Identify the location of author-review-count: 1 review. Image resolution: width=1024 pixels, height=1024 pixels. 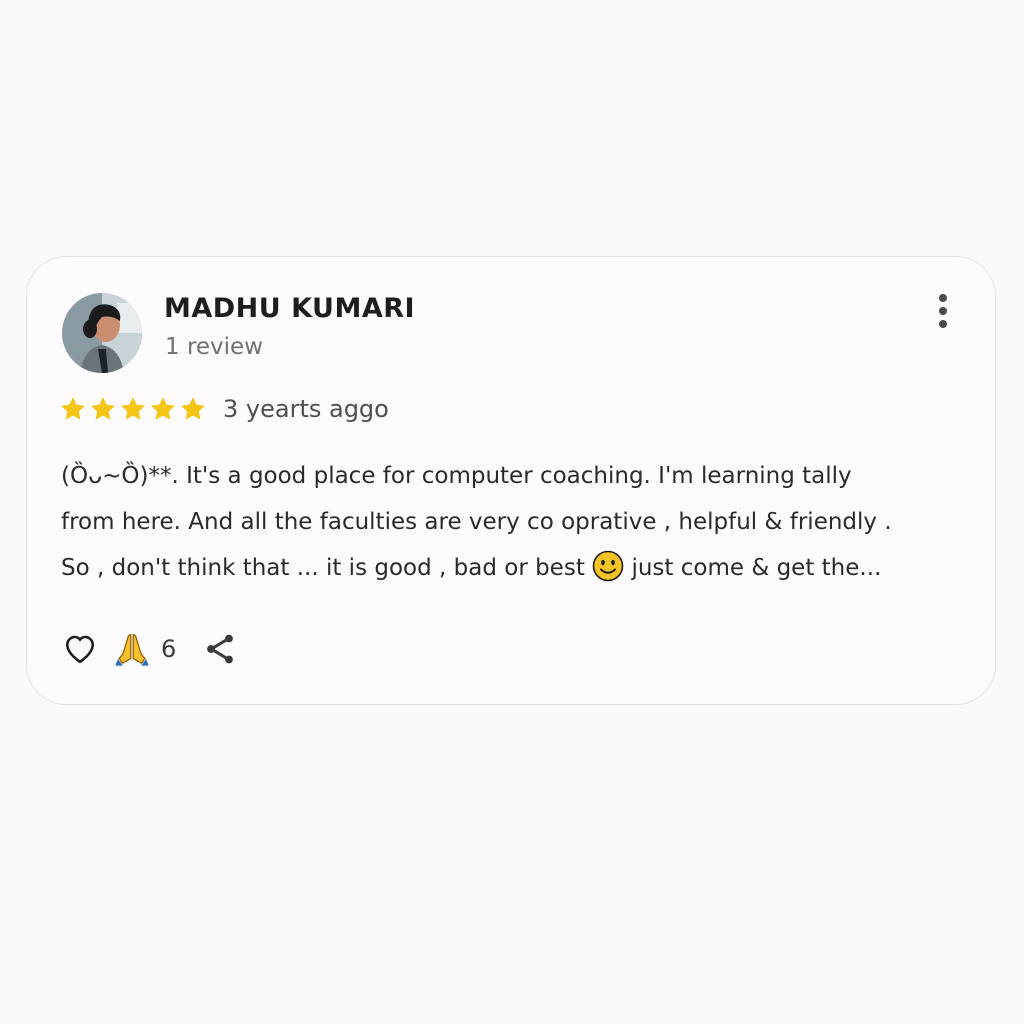
(214, 347).